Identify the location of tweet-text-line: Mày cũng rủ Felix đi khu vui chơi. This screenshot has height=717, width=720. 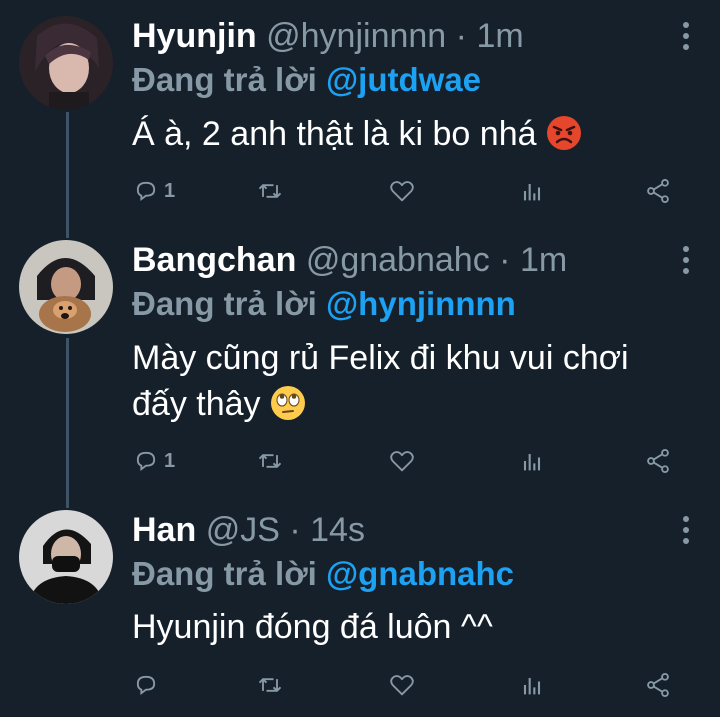
(380, 358).